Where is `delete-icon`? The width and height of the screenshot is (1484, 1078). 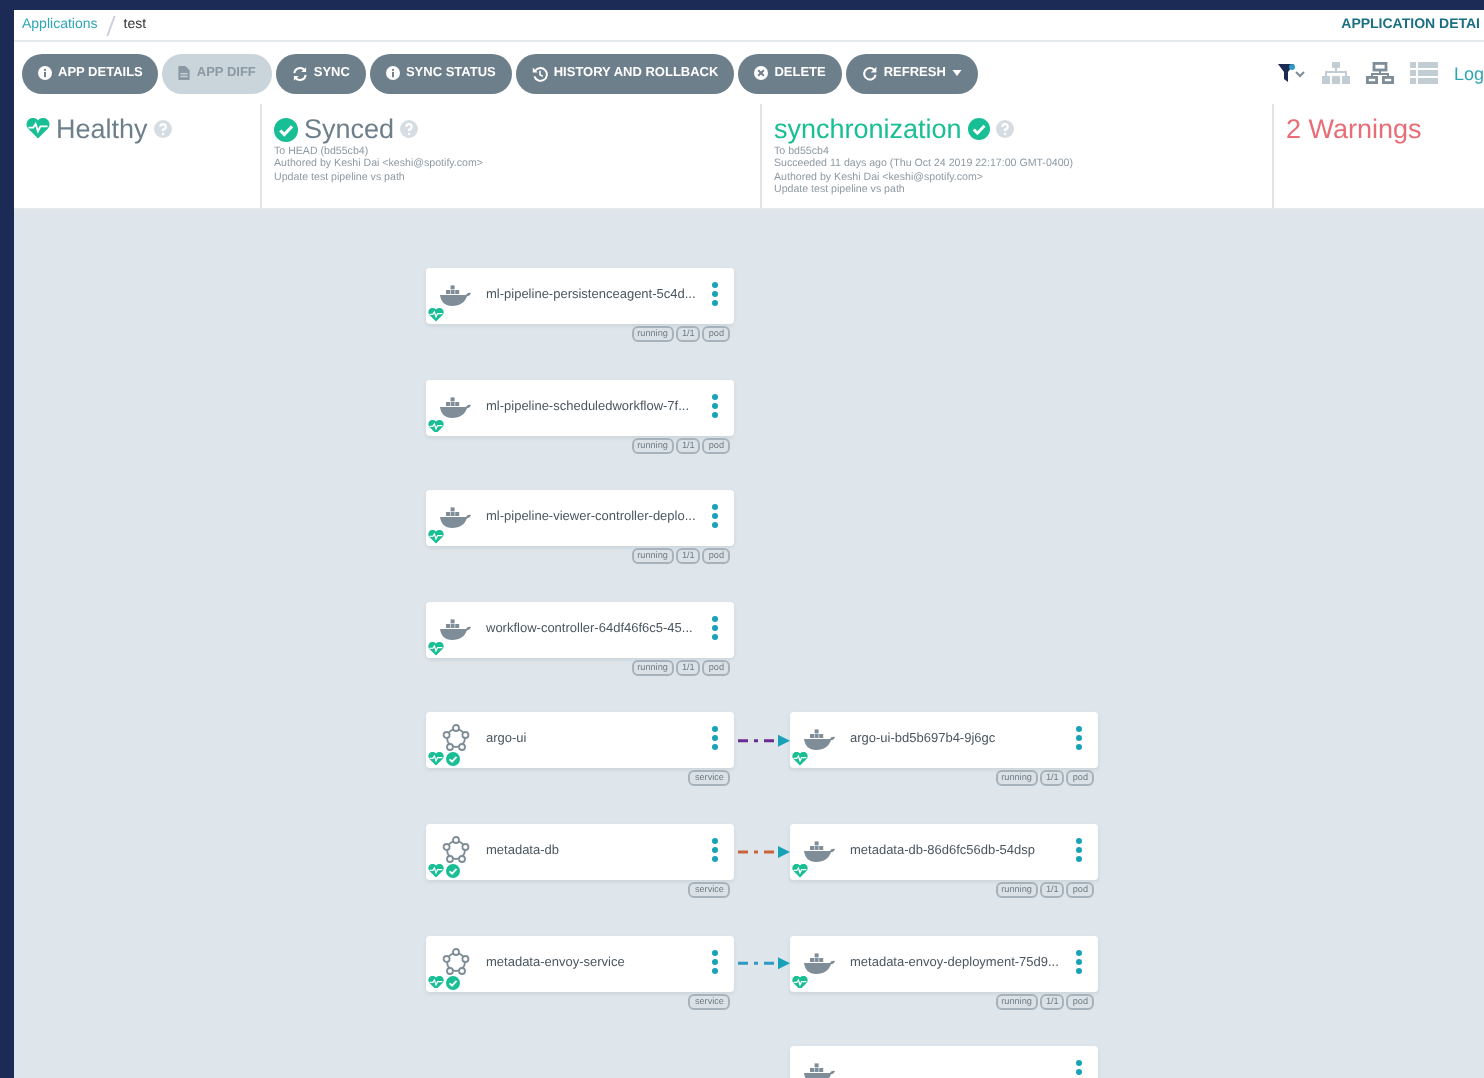
delete-icon is located at coordinates (761, 73).